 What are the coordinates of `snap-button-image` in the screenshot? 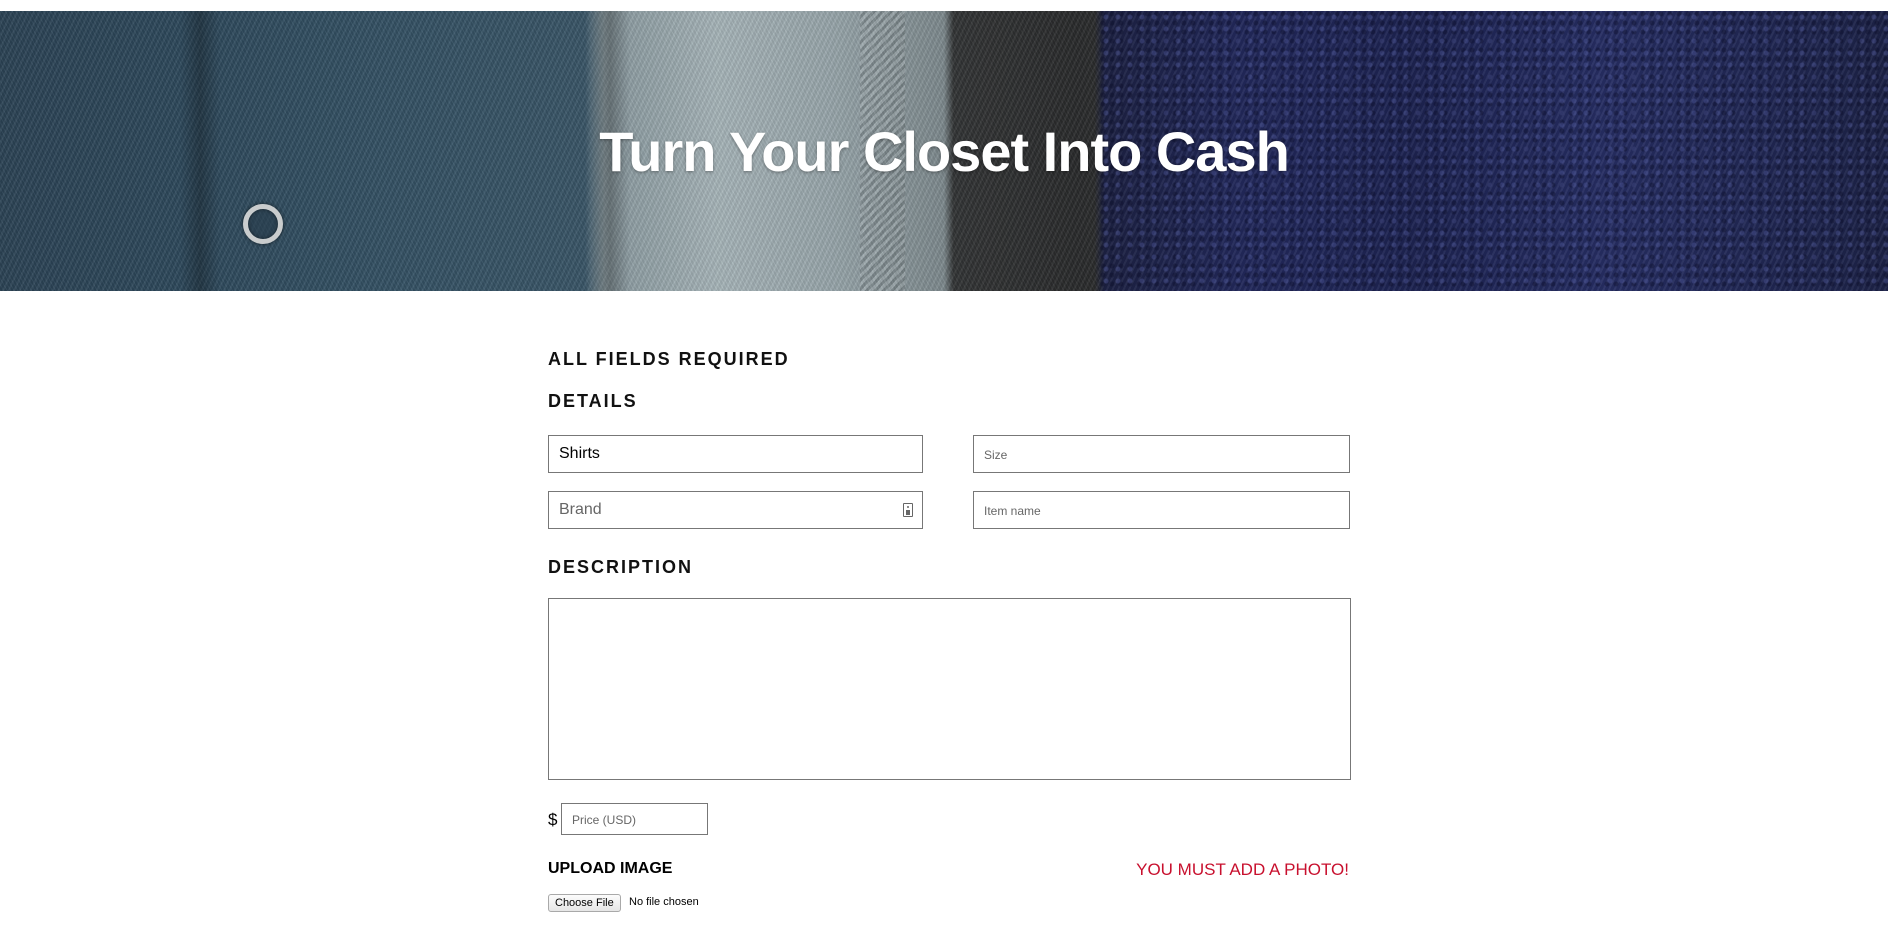 It's located at (263, 224).